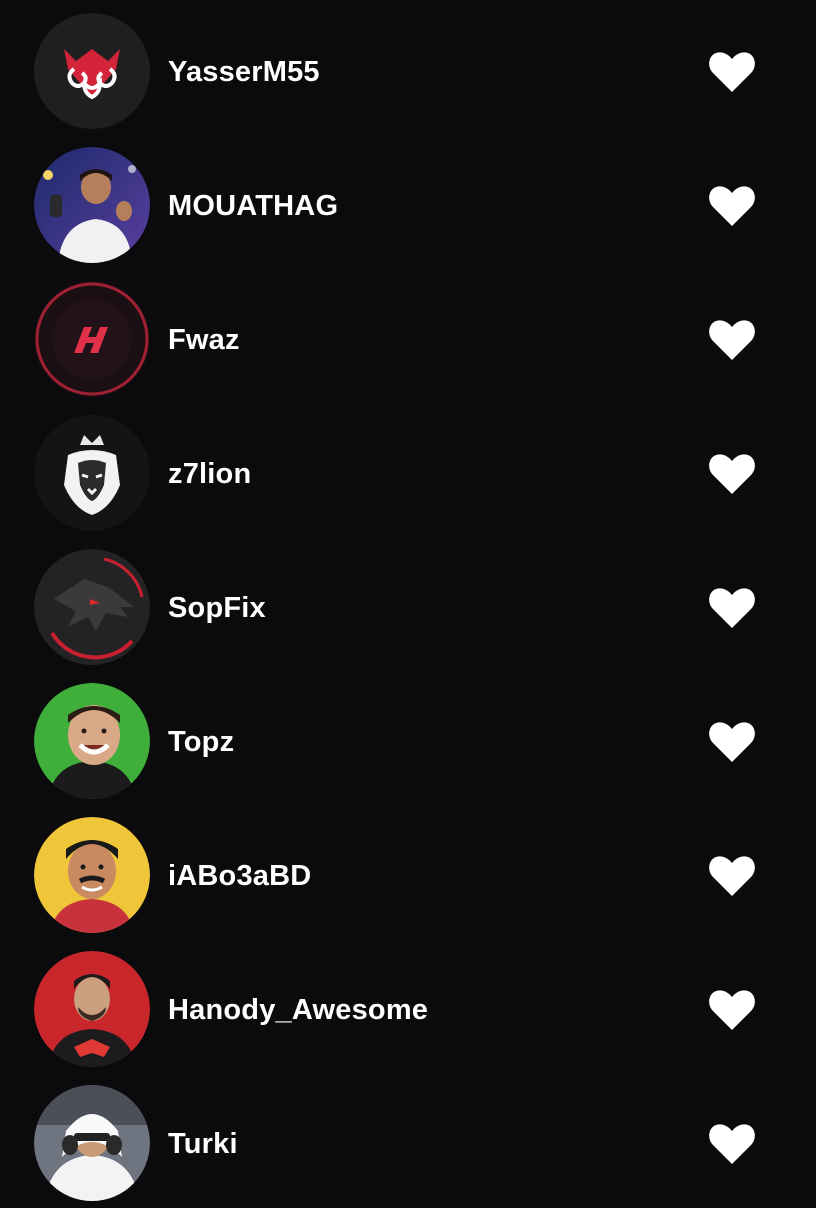 The width and height of the screenshot is (816, 1208). I want to click on list-item: MOUATHAG, so click(408, 203).